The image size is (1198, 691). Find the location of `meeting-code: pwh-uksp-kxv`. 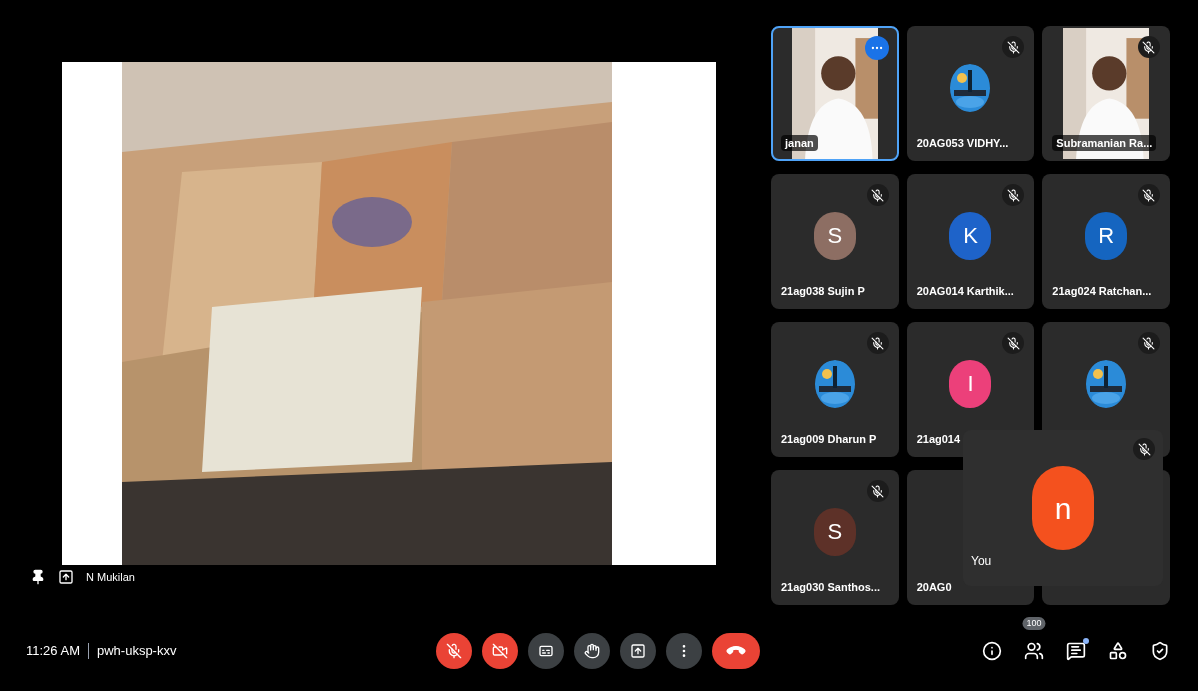

meeting-code: pwh-uksp-kxv is located at coordinates (136, 650).